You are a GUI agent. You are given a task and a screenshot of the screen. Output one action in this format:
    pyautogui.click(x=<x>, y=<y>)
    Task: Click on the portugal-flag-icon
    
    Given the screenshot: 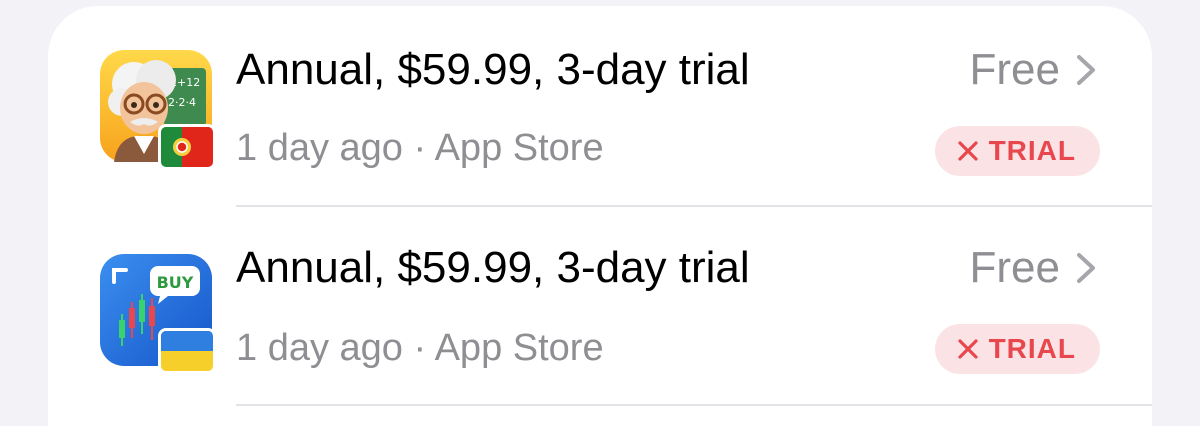 What is the action you would take?
    pyautogui.click(x=187, y=147)
    